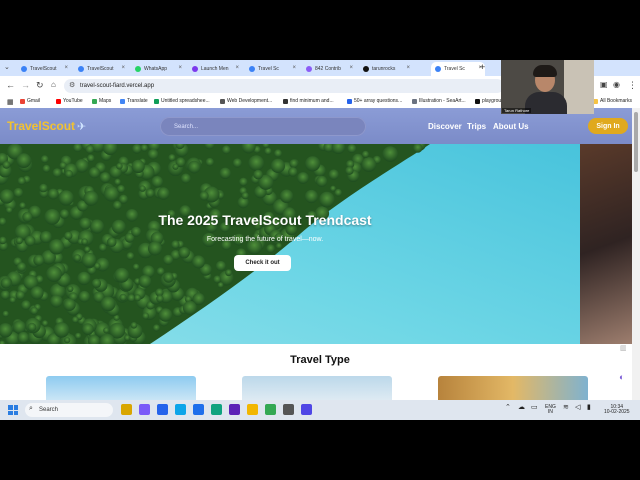 This screenshot has height=480, width=640. Describe the element at coordinates (534, 407) in the screenshot. I see `network-tray-icon: ▭` at that location.